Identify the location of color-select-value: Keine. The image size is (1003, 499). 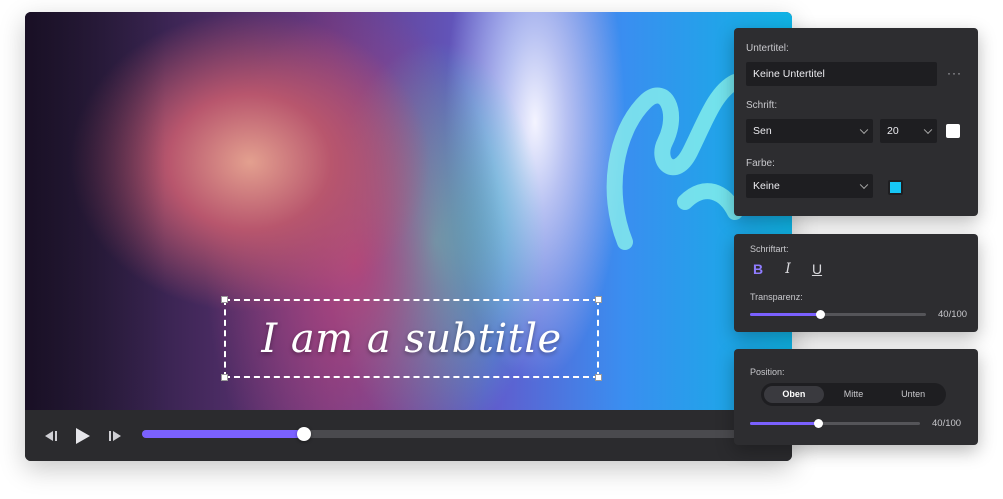
(766, 186).